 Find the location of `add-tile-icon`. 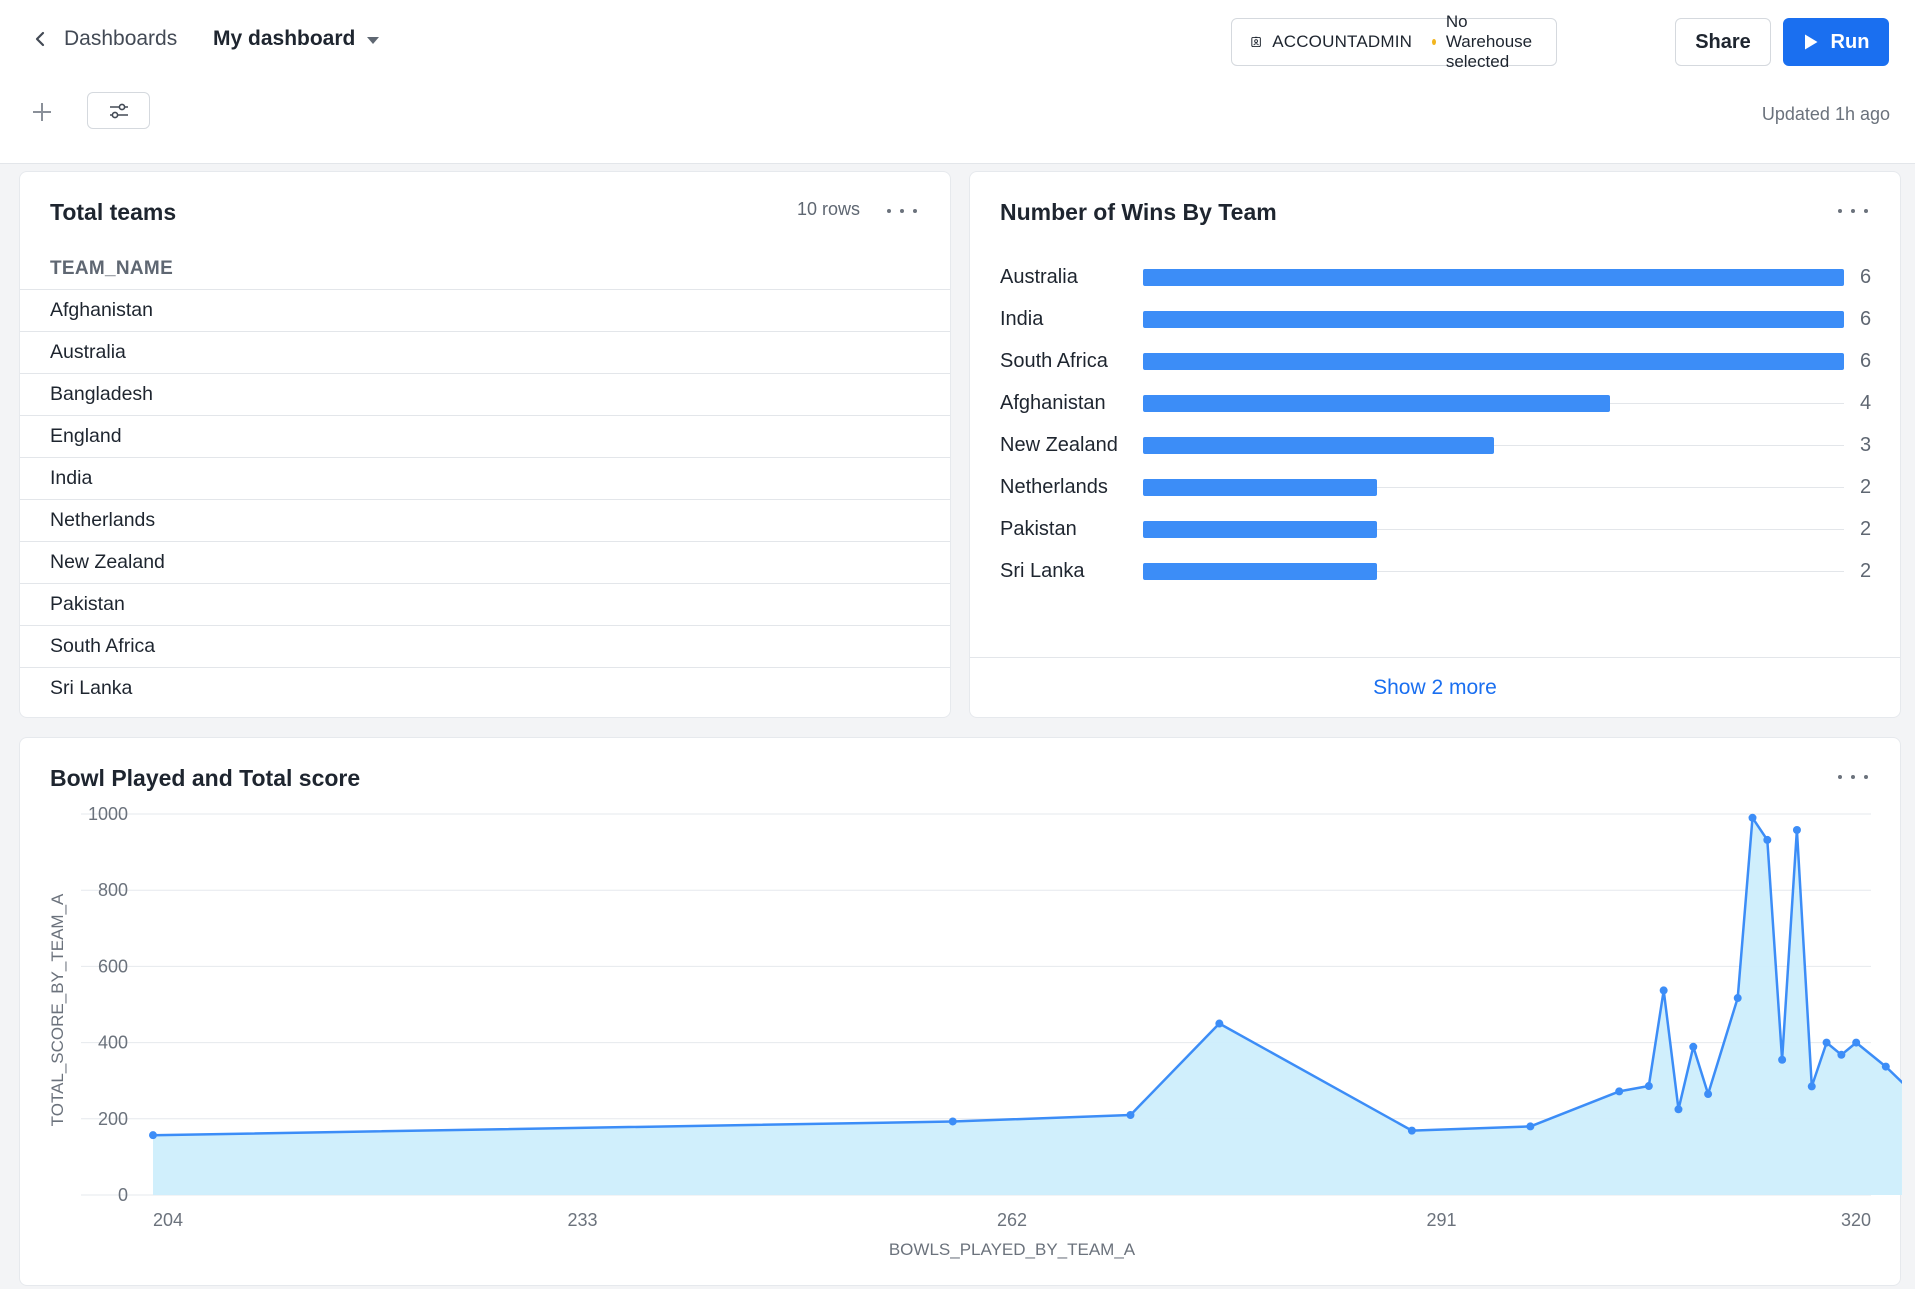

add-tile-icon is located at coordinates (42, 112).